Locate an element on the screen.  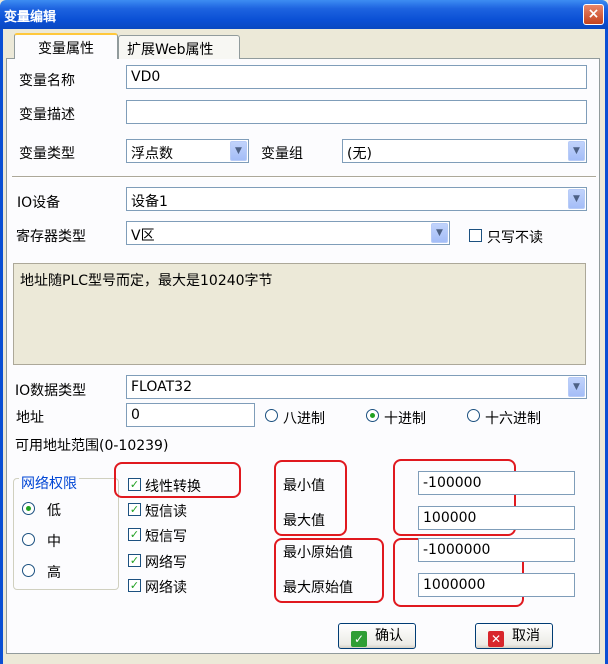
io-data-type-value: FLOAT32 is located at coordinates (161, 387).